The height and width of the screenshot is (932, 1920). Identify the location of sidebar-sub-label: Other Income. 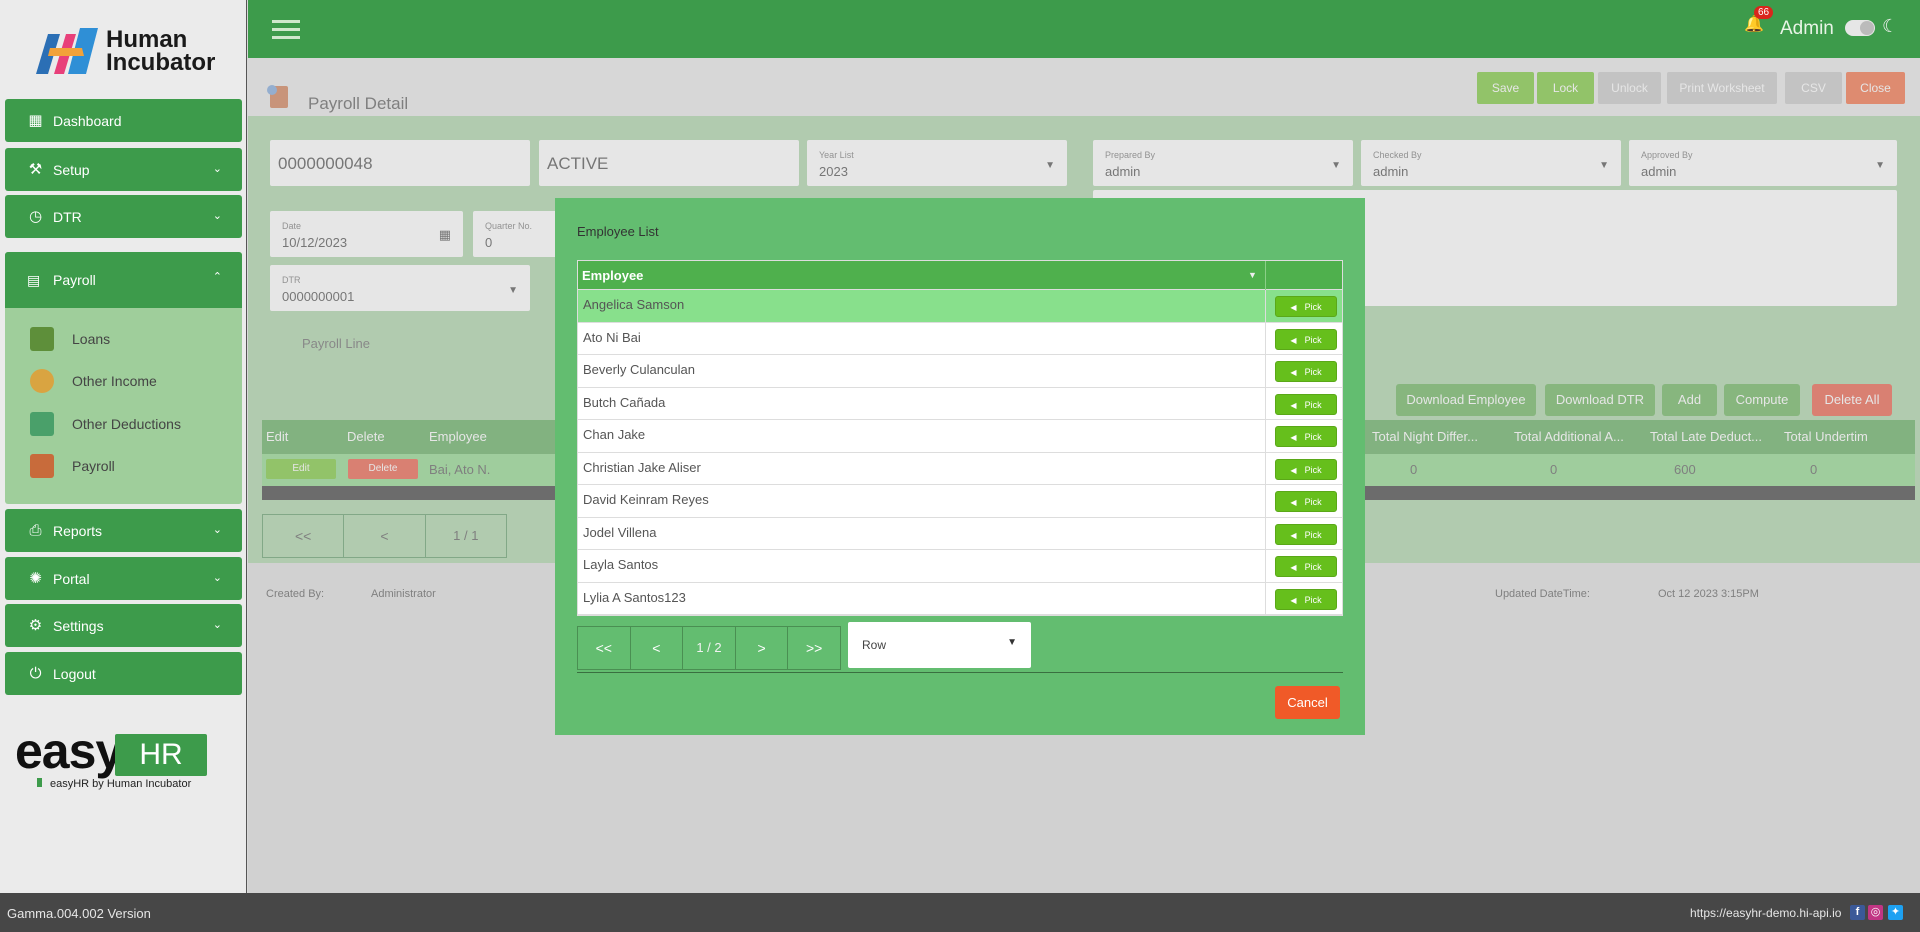
(114, 381).